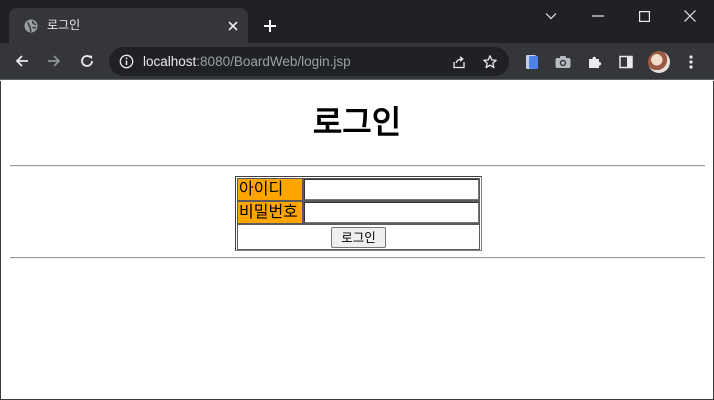  What do you see at coordinates (270, 26) in the screenshot?
I see `plus-icon` at bounding box center [270, 26].